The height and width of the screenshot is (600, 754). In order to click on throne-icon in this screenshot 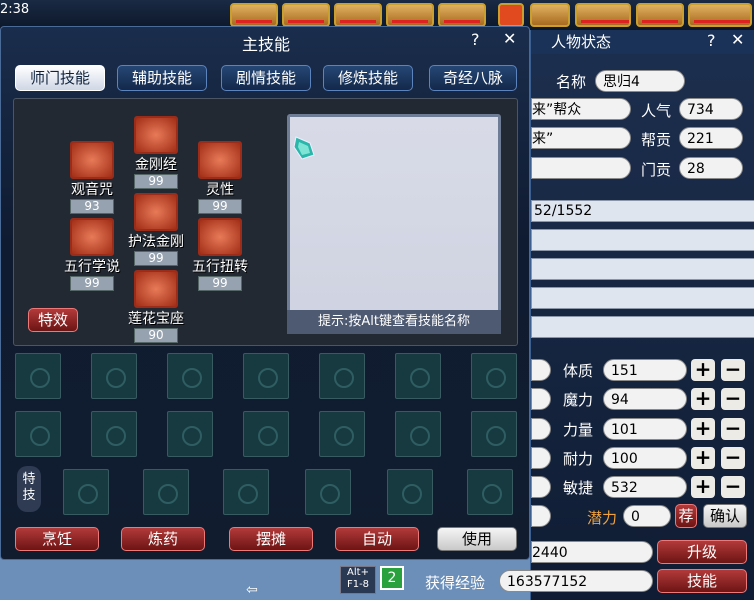, I will do `click(156, 289)`.